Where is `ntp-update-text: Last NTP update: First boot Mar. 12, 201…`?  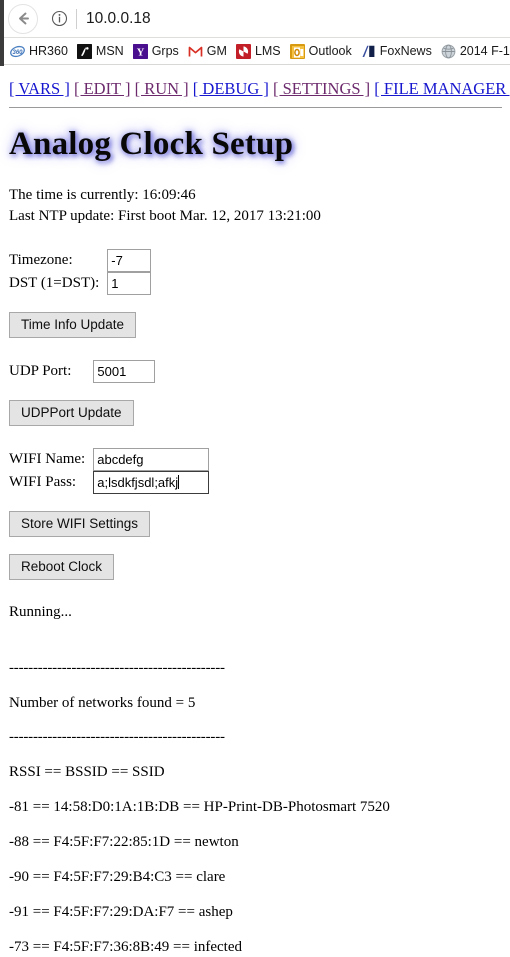 ntp-update-text: Last NTP update: First boot Mar. 12, 201… is located at coordinates (165, 216).